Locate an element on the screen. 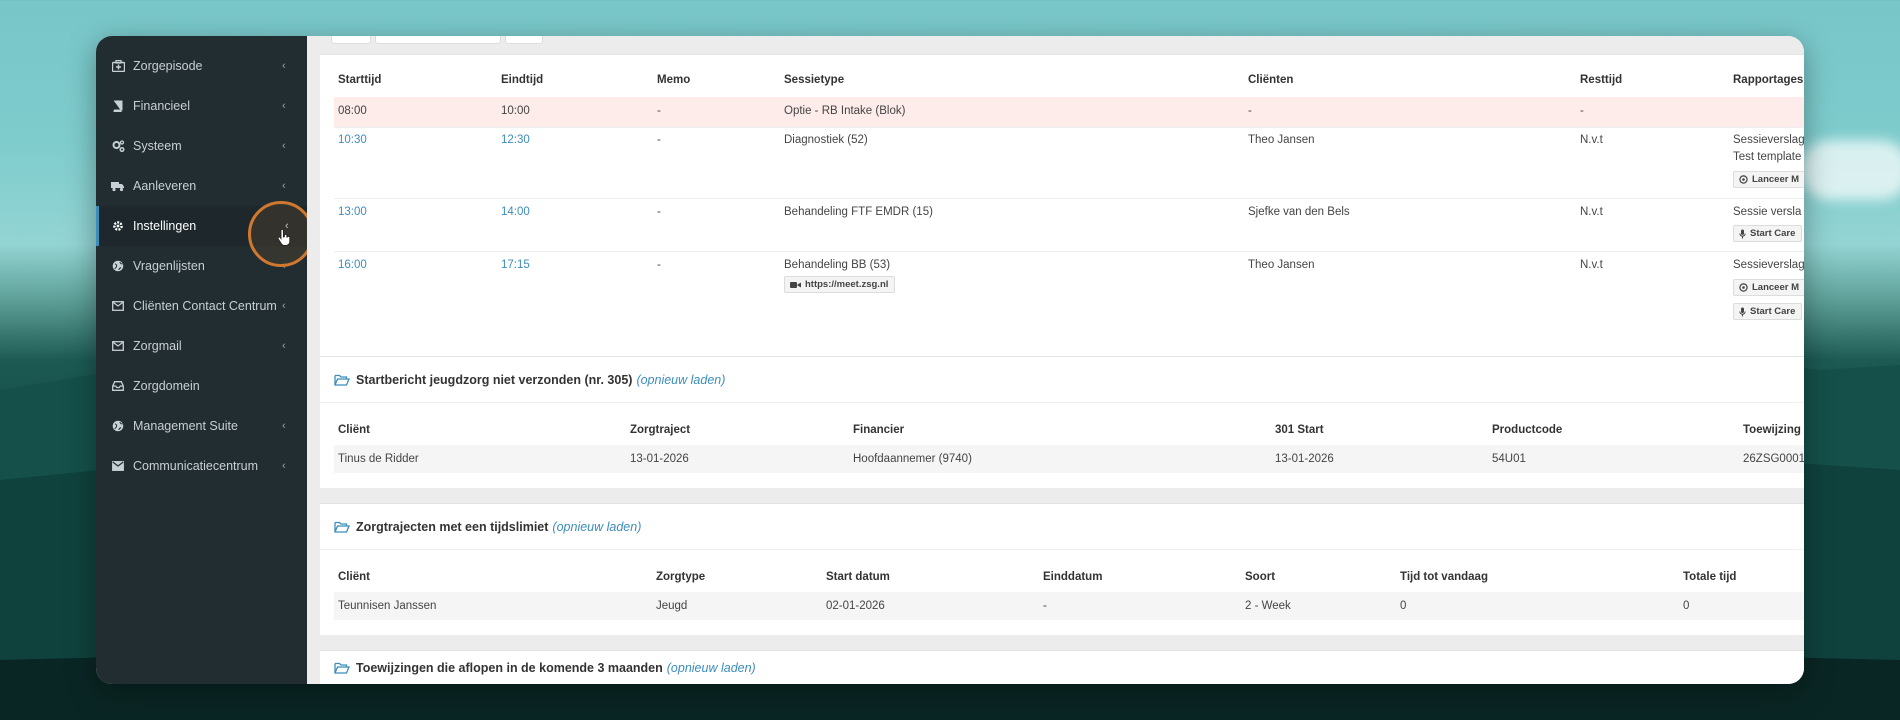 The height and width of the screenshot is (720, 1900). col-header-301-start: 301 Start is located at coordinates (1299, 430).